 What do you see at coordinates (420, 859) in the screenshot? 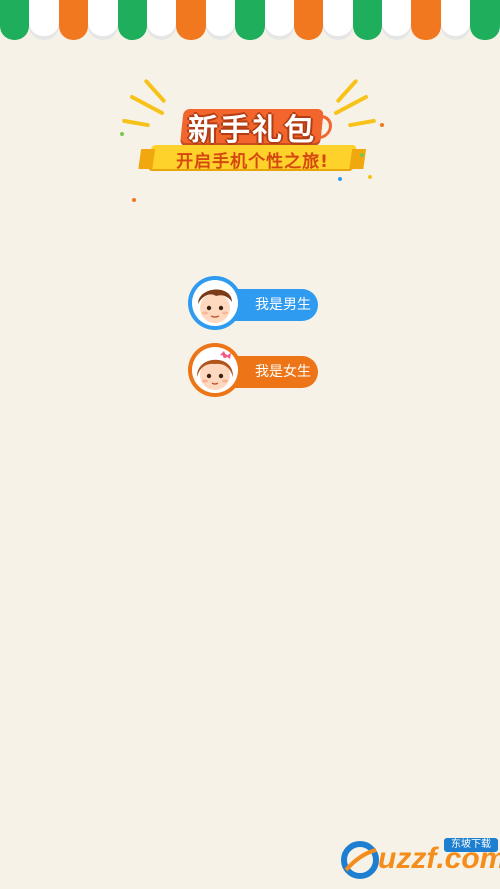
I see `uzzf-watermark-logo: uzzf.com 东坡下载` at bounding box center [420, 859].